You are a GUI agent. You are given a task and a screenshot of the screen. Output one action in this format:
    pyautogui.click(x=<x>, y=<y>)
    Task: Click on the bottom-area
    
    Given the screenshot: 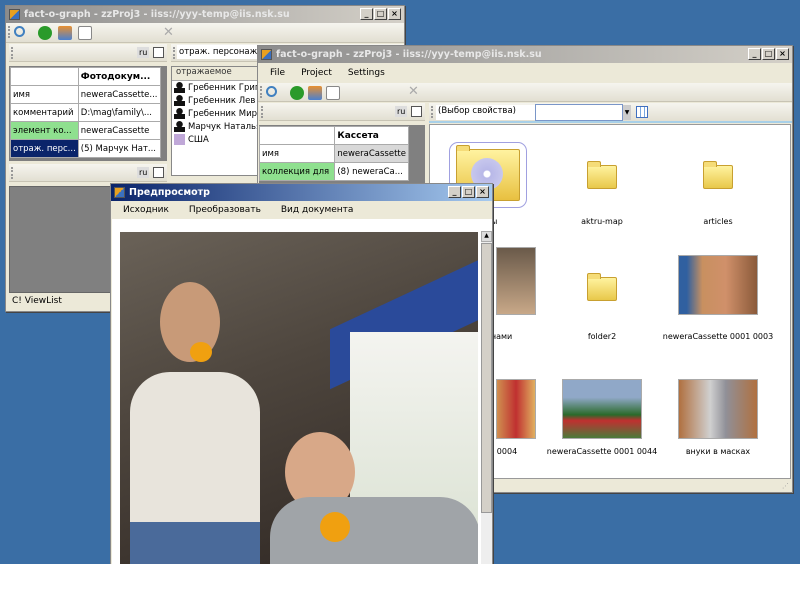 What is the action you would take?
    pyautogui.click(x=400, y=582)
    